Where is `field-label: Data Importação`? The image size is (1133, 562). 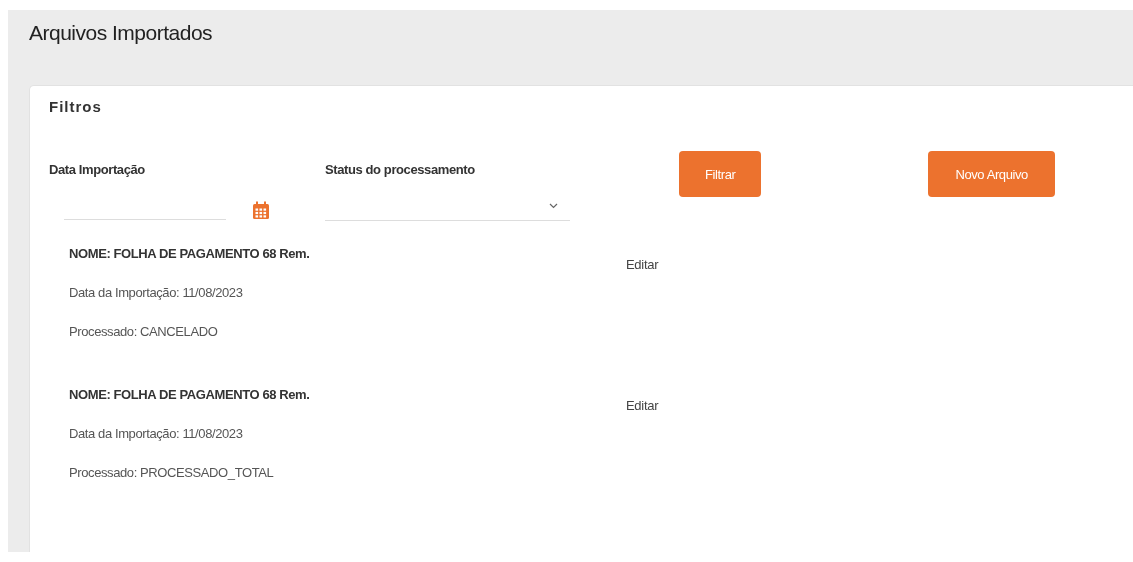
field-label: Data Importação is located at coordinates (97, 169).